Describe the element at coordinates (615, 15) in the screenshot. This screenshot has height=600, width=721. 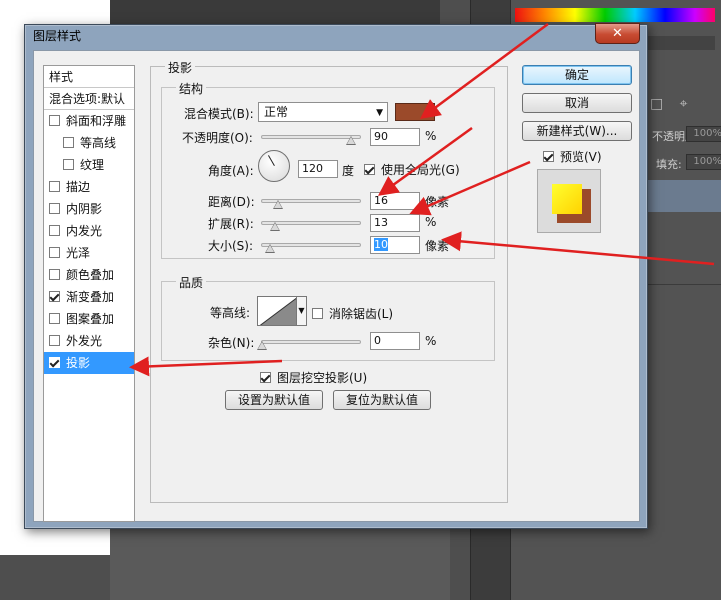
I see `color-spectrum` at that location.